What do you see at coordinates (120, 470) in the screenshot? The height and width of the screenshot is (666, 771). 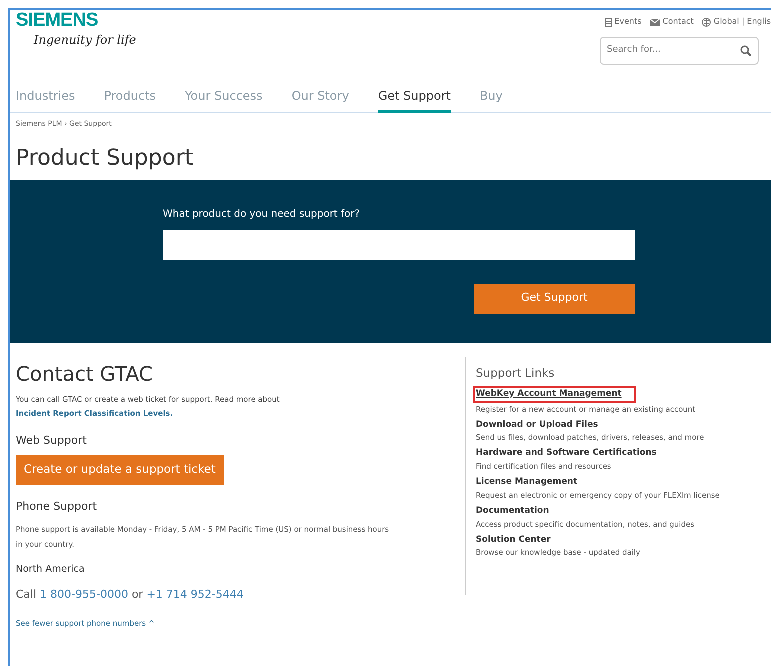 I see `support-ticket-button: Create or update a support ticket` at bounding box center [120, 470].